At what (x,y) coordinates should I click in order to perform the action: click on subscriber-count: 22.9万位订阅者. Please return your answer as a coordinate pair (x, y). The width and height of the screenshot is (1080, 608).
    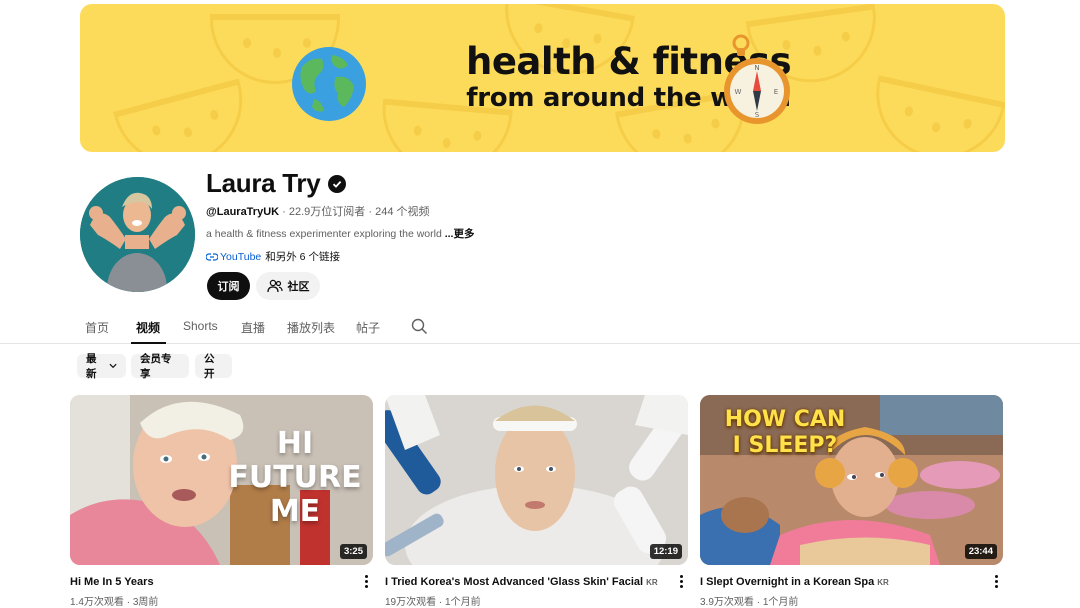
    Looking at the image, I should click on (327, 212).